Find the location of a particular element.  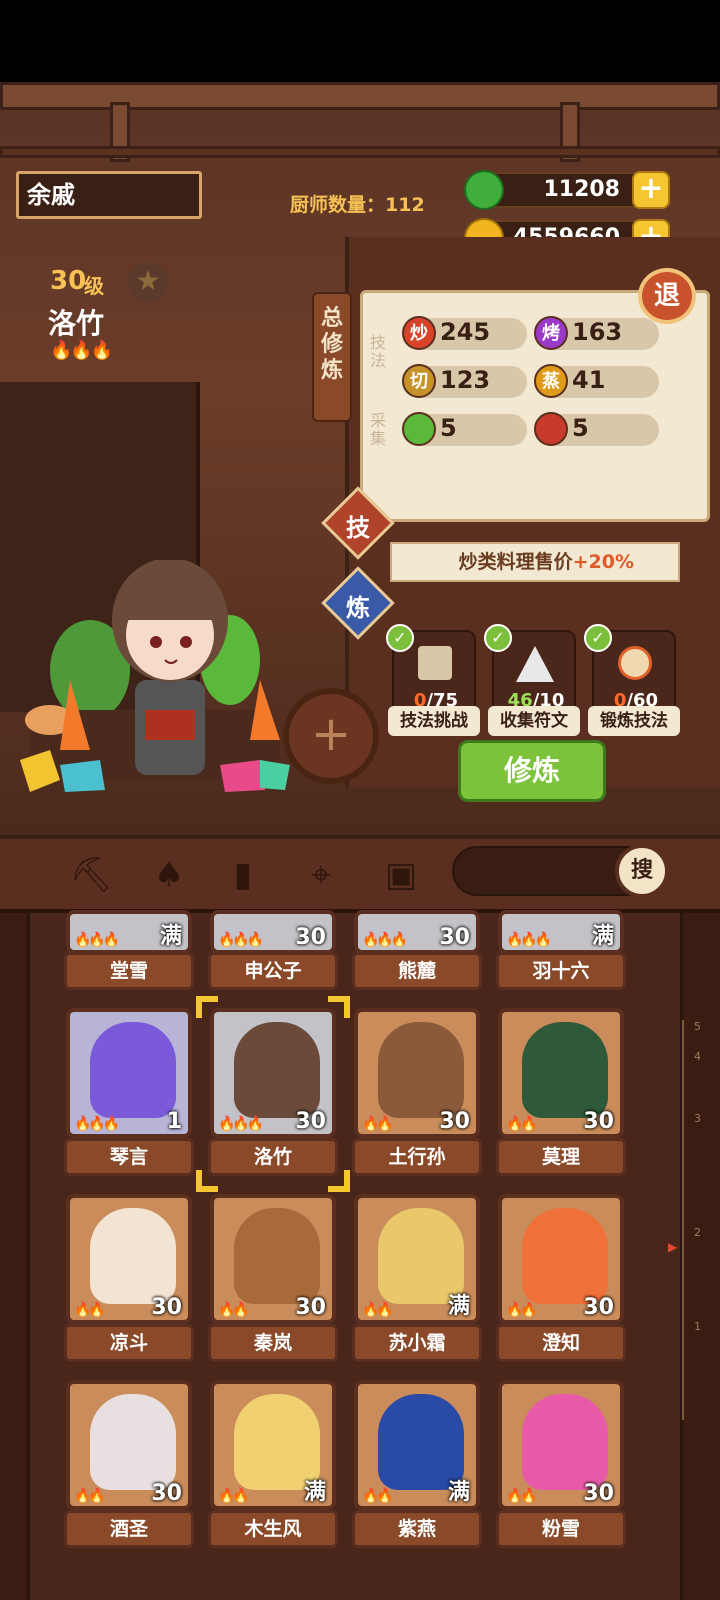

chef-card: 🔥🔥 30 凉斗 is located at coordinates (129, 1284).